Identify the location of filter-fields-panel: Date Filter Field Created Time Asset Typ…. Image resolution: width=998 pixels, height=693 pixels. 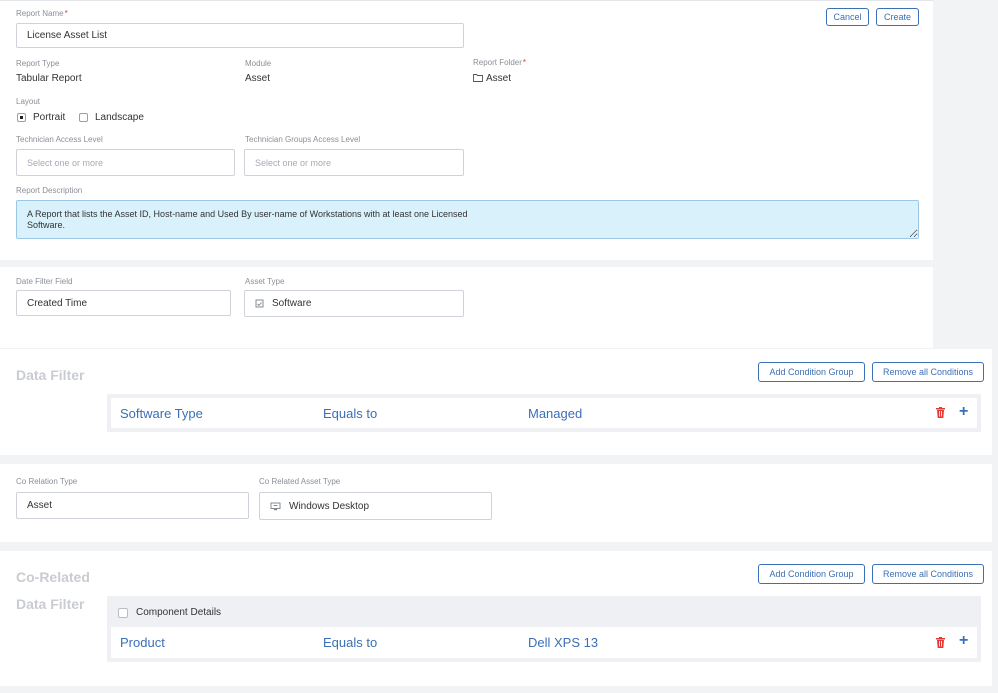
(466, 307).